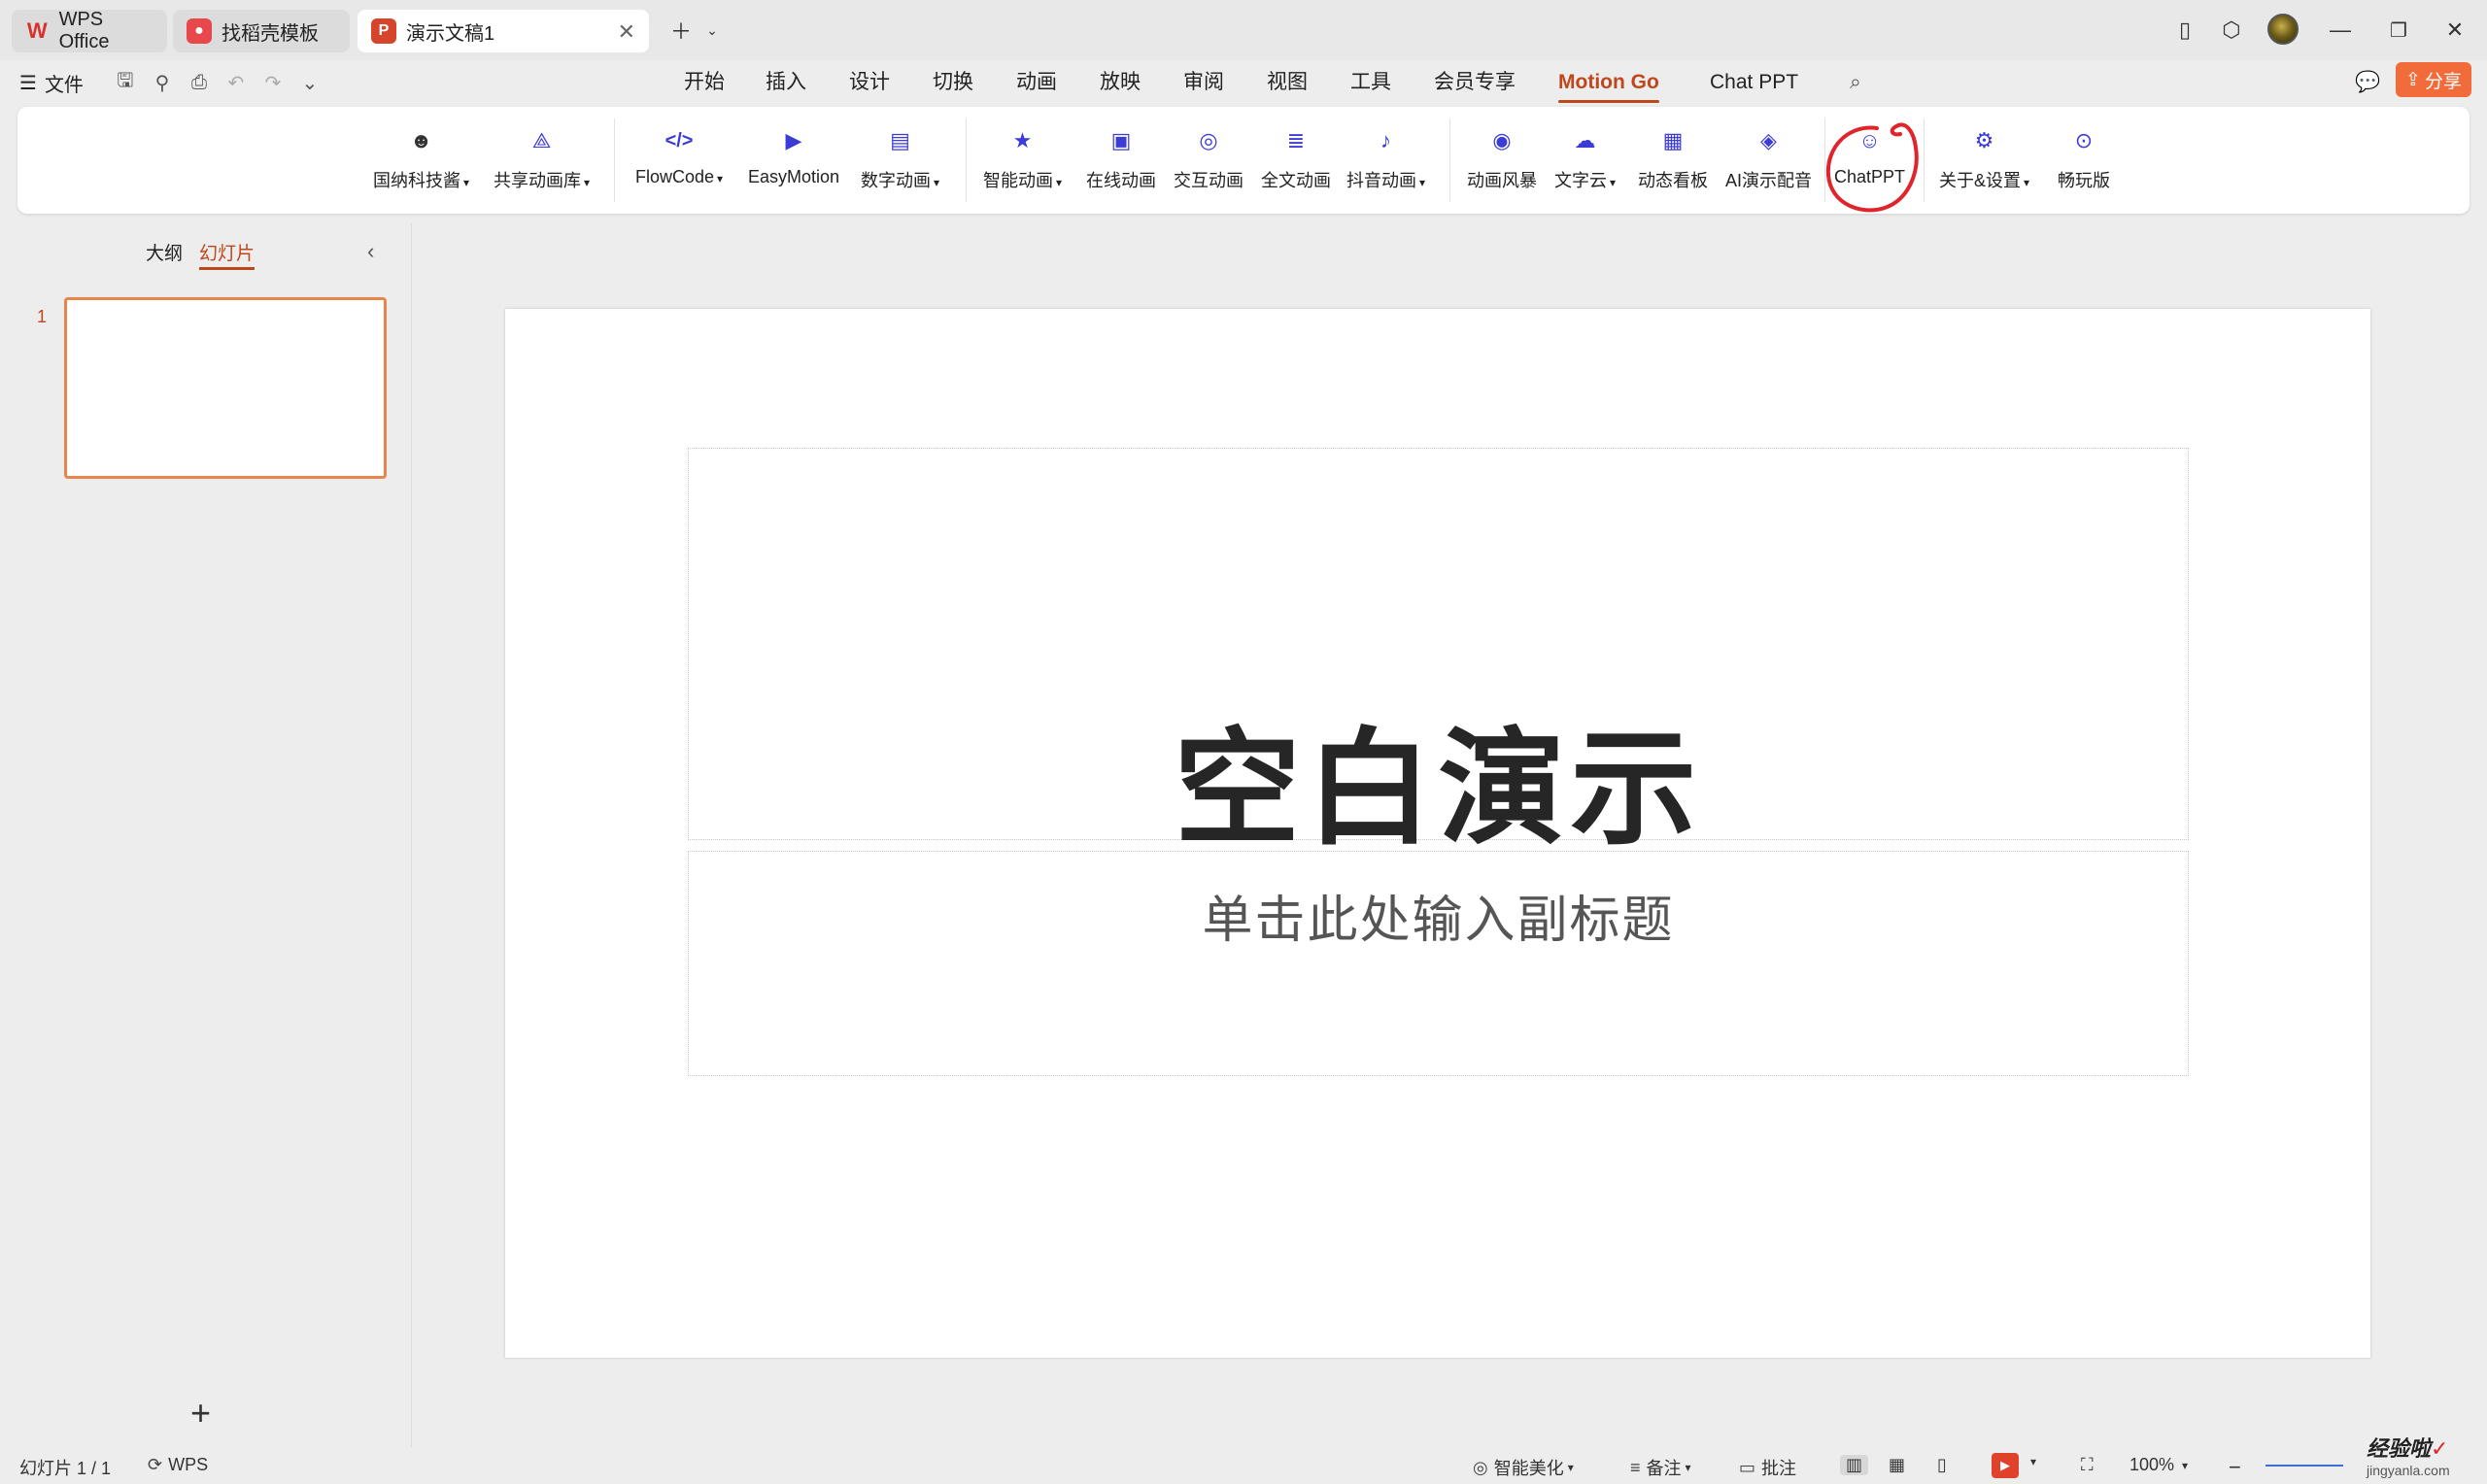 This screenshot has height=1484, width=2487. What do you see at coordinates (900, 158) in the screenshot?
I see `ribbon-digital-animation: ▤ 数字动画 ▾` at bounding box center [900, 158].